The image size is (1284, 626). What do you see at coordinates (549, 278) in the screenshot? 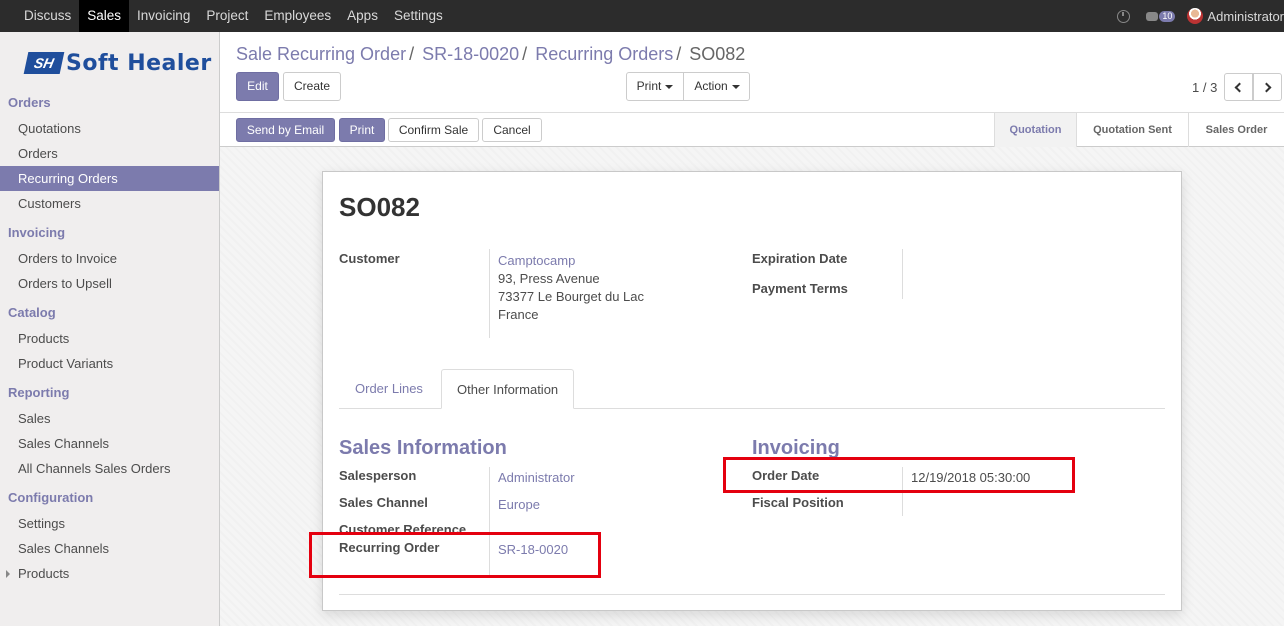
I see `customer-address-street: 93, Press Avenue` at bounding box center [549, 278].